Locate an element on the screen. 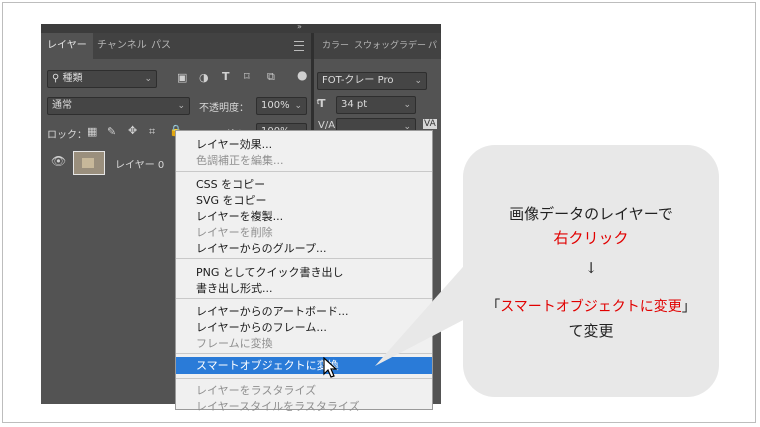 The image size is (760, 427). callout-bracket-close: 」 is located at coordinates (688, 307).